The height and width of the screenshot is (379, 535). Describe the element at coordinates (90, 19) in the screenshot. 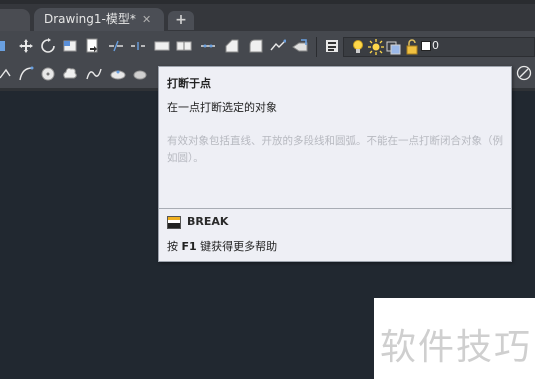

I see `tab-label: Drawing1-模型*` at that location.